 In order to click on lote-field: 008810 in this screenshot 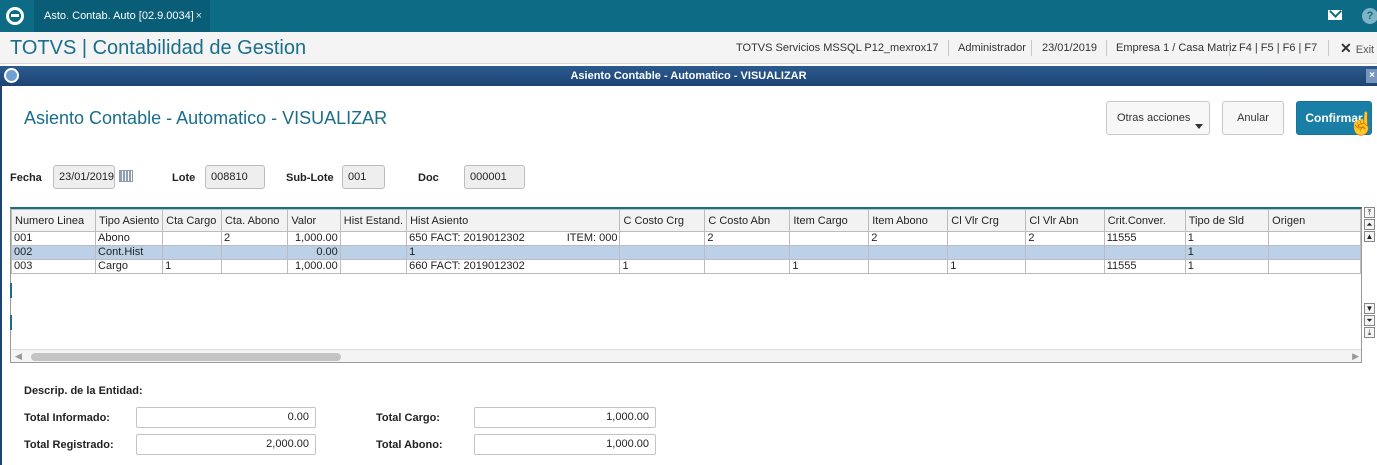, I will do `click(235, 177)`.